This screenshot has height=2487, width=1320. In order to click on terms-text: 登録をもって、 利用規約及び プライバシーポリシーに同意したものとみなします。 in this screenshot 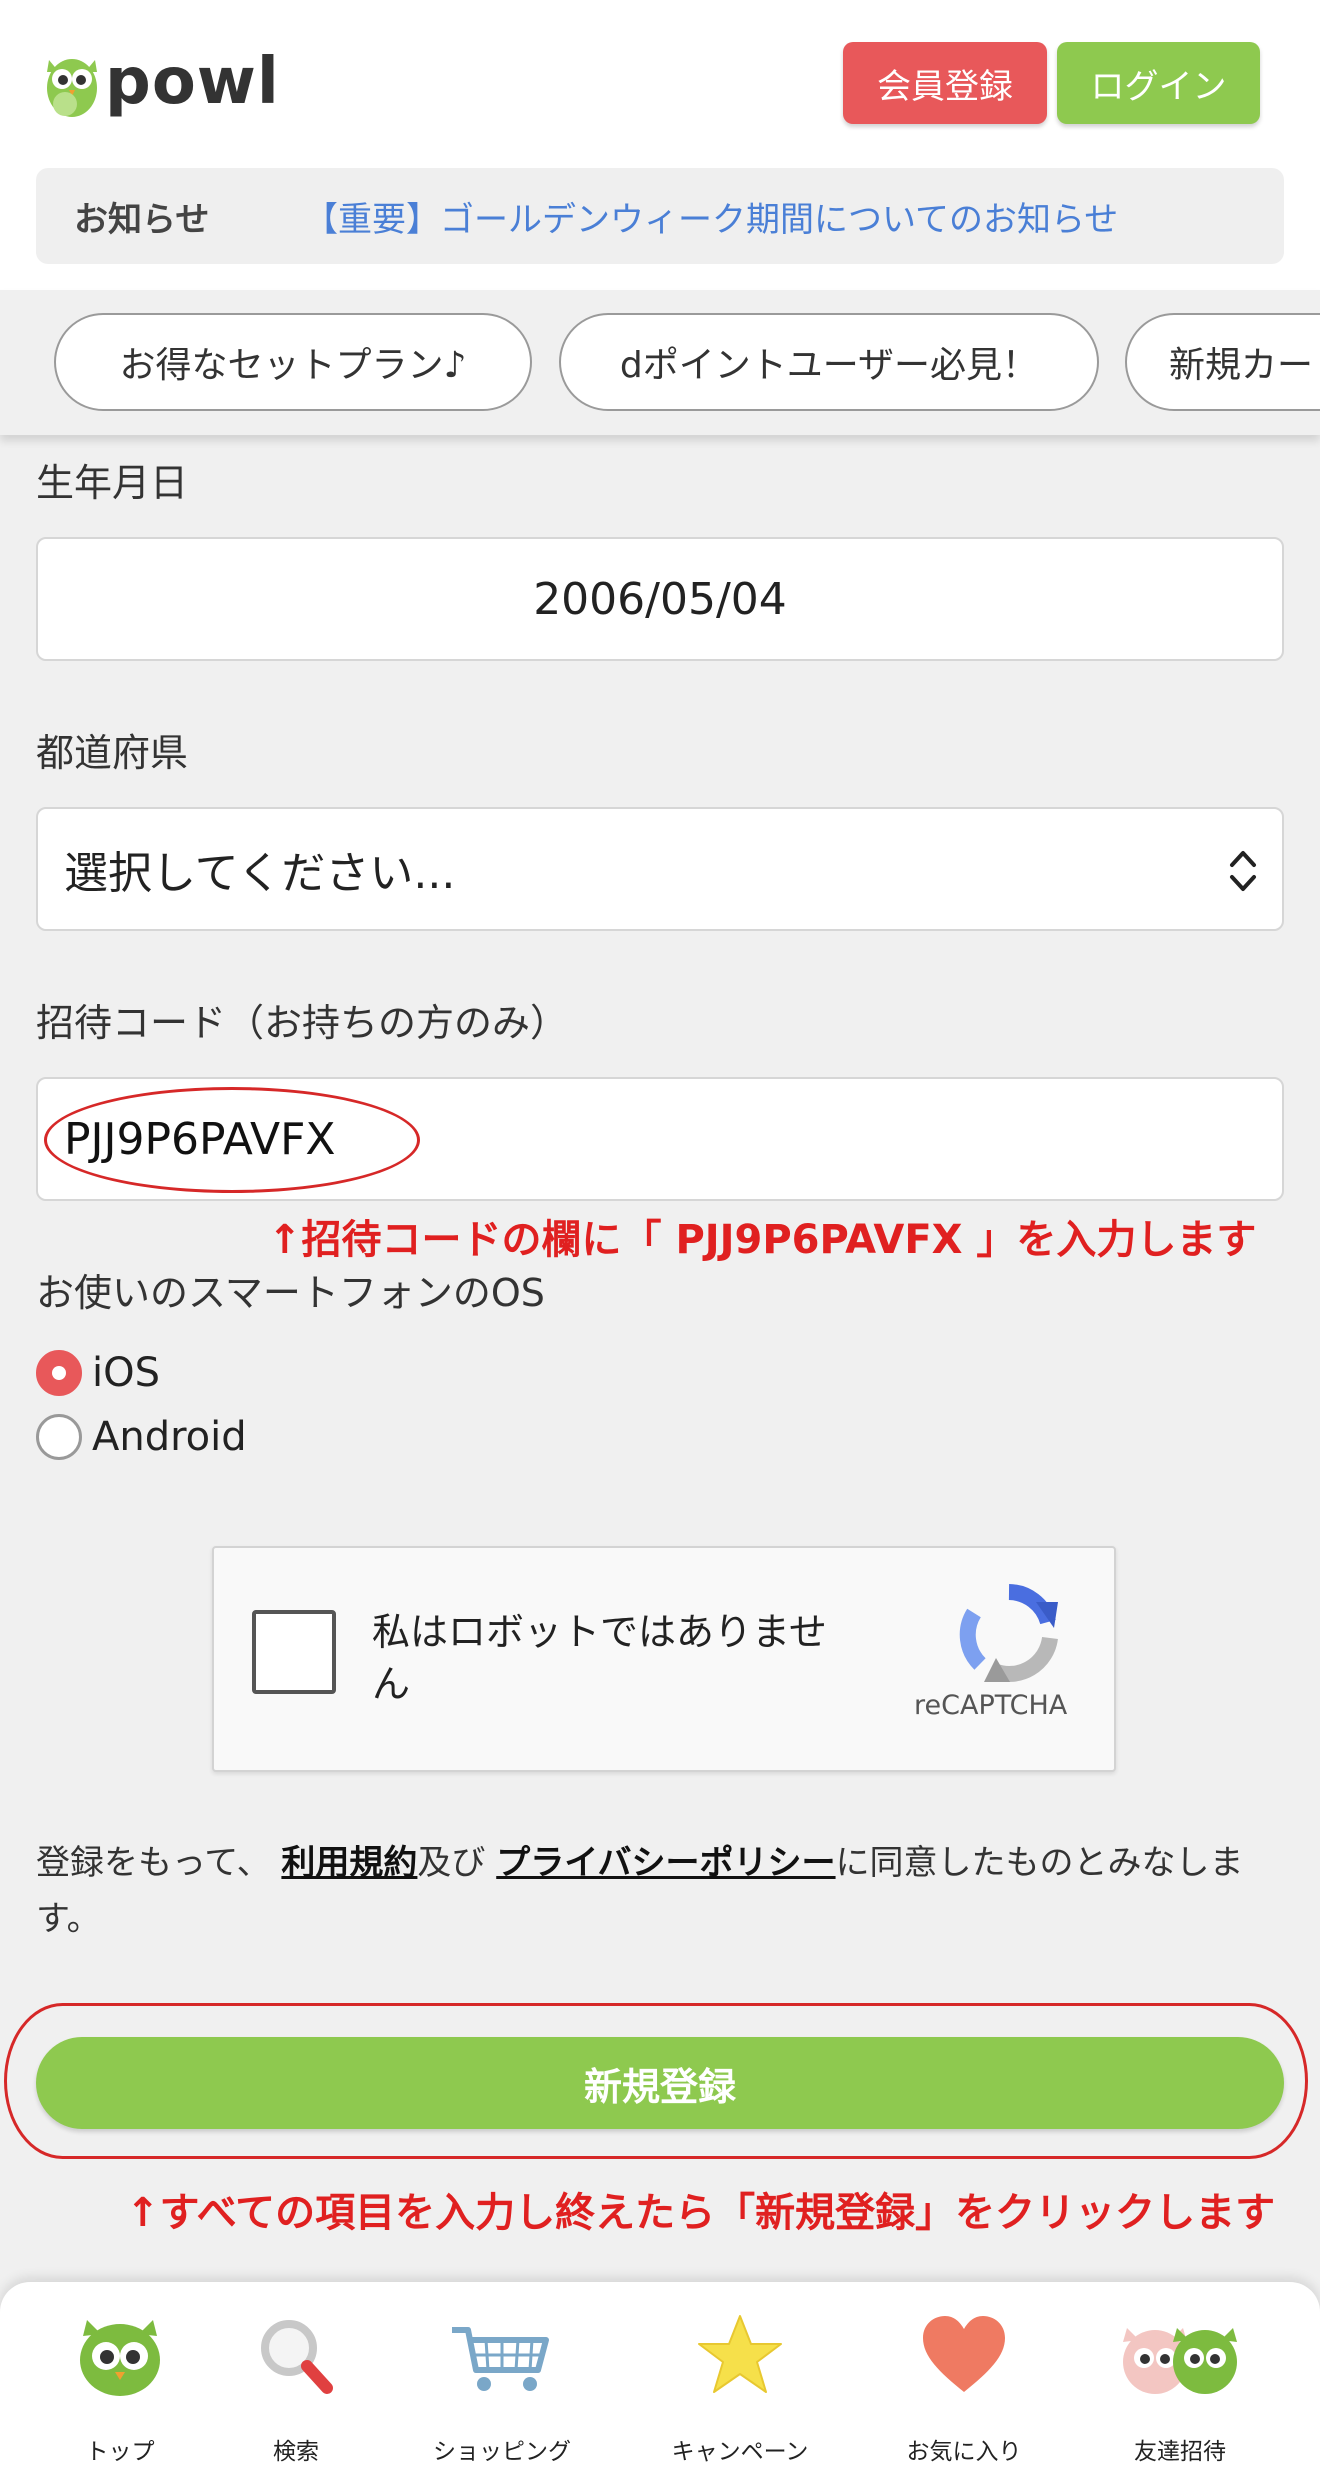, I will do `click(661, 1891)`.